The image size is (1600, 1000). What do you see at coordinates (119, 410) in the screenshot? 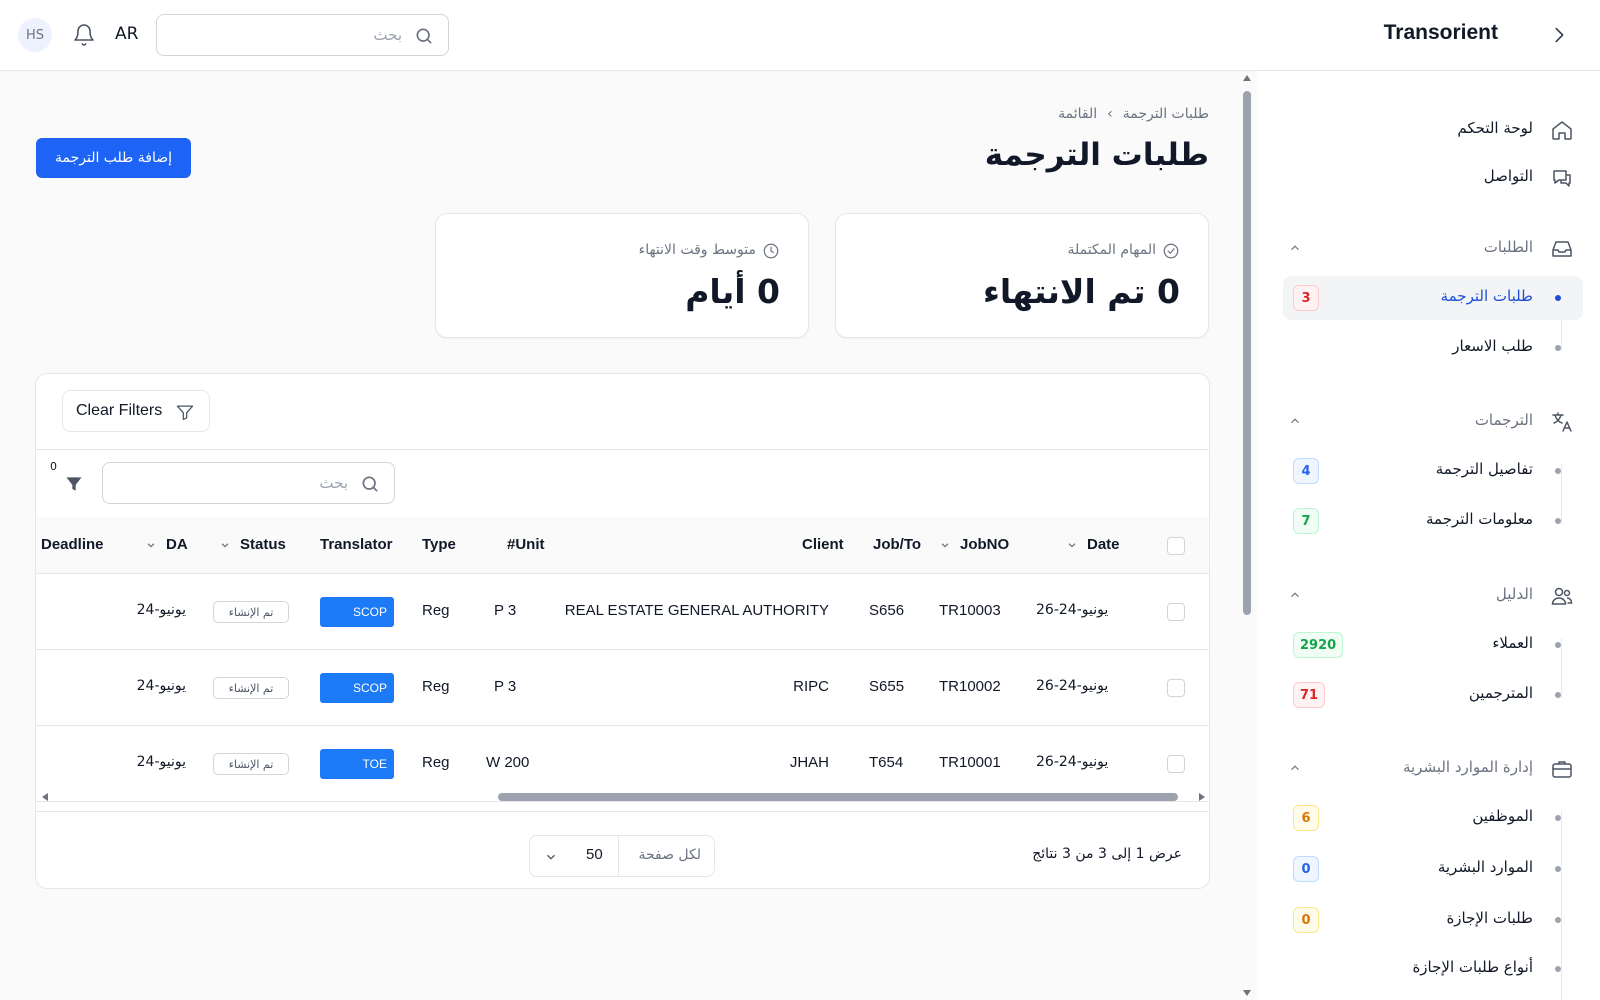
I see `clear-filters-label: Clear Filters` at bounding box center [119, 410].